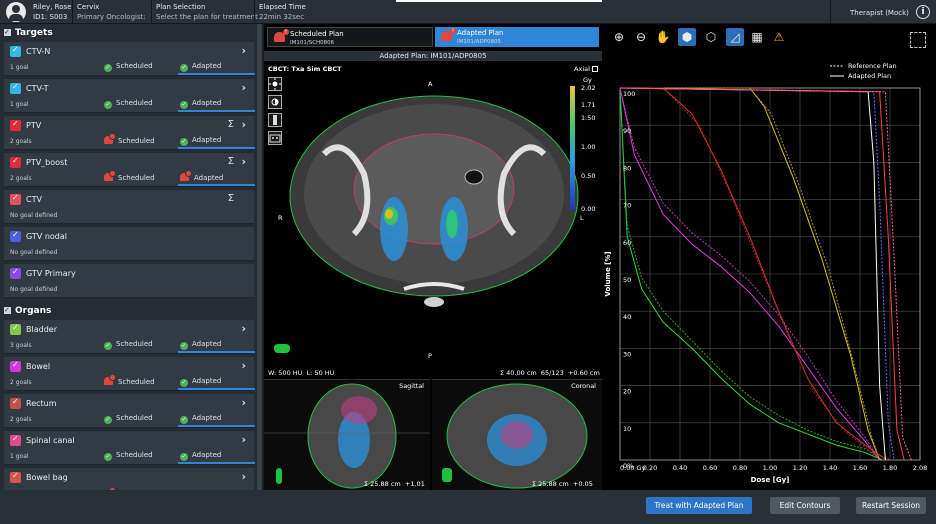  Describe the element at coordinates (129, 96) in the screenshot. I see `structure-card: CTV-T › 1 goal ✓Scheduled ✓Adapted` at that location.